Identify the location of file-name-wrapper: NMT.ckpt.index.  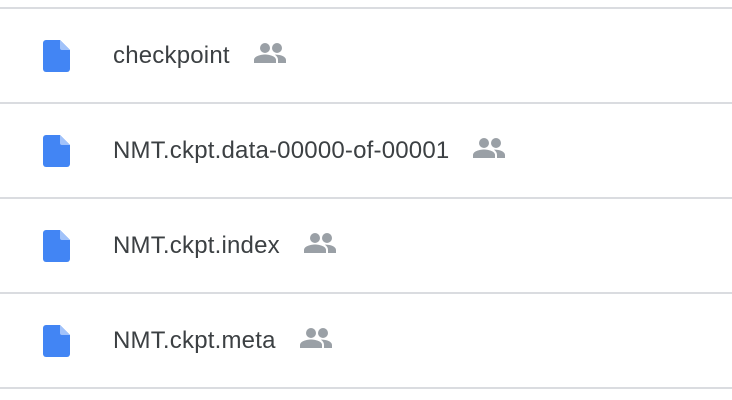
(225, 246).